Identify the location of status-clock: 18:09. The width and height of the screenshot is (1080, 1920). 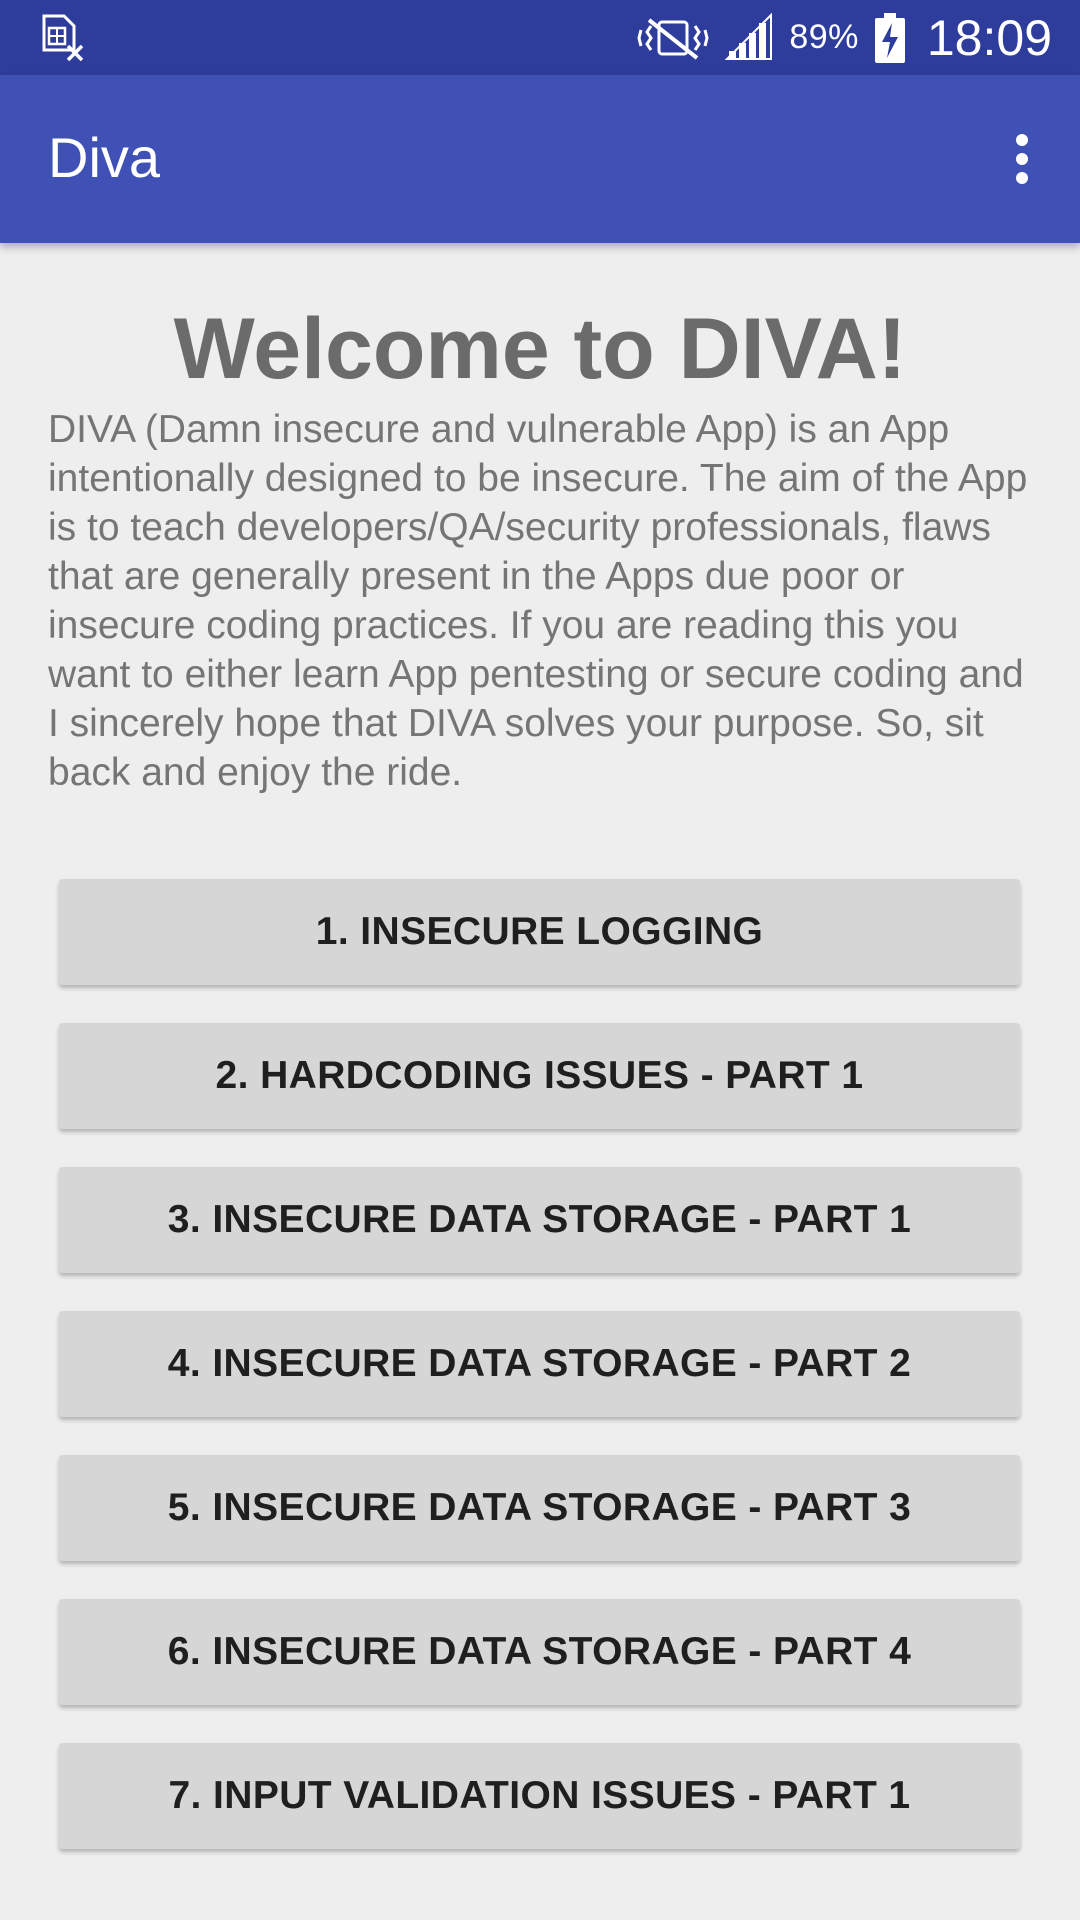
(989, 37).